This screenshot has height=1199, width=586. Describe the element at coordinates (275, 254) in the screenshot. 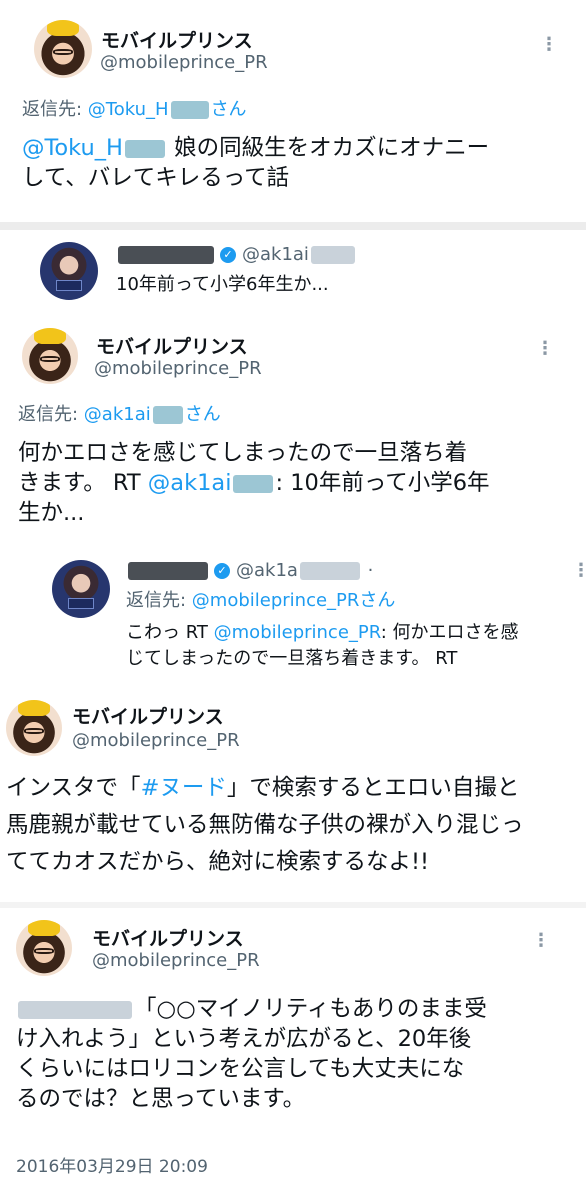

I see `user-handle: @ak1ai` at that location.